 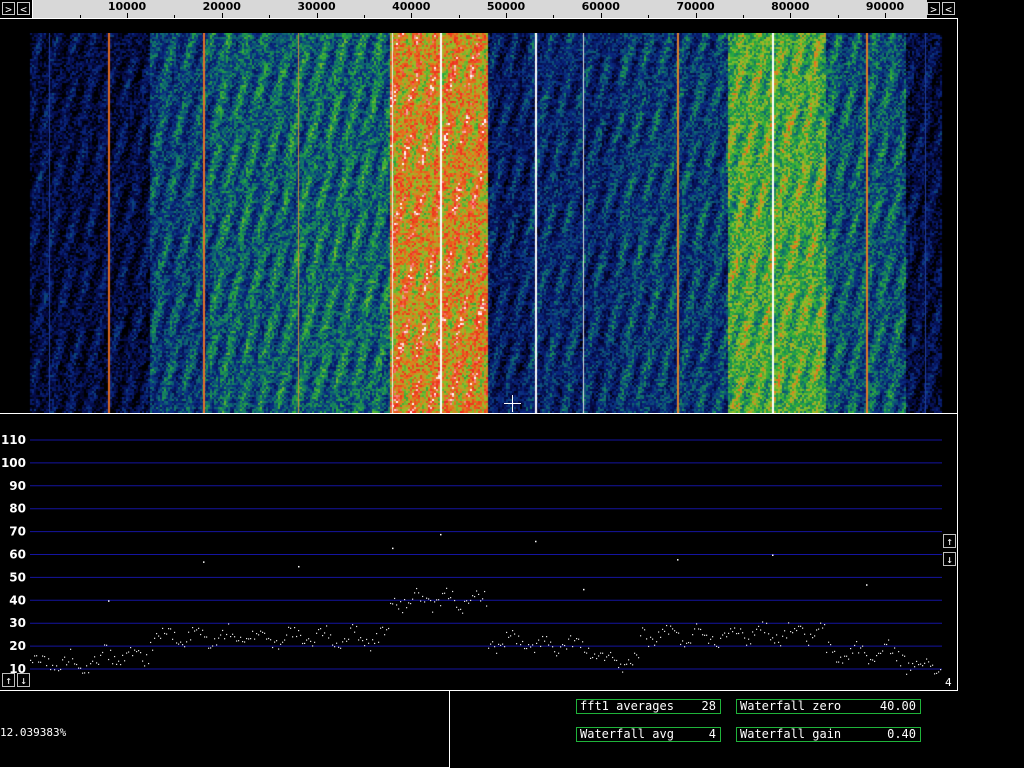 I want to click on spectrum-scroll-down-button: ↓, so click(x=949, y=559).